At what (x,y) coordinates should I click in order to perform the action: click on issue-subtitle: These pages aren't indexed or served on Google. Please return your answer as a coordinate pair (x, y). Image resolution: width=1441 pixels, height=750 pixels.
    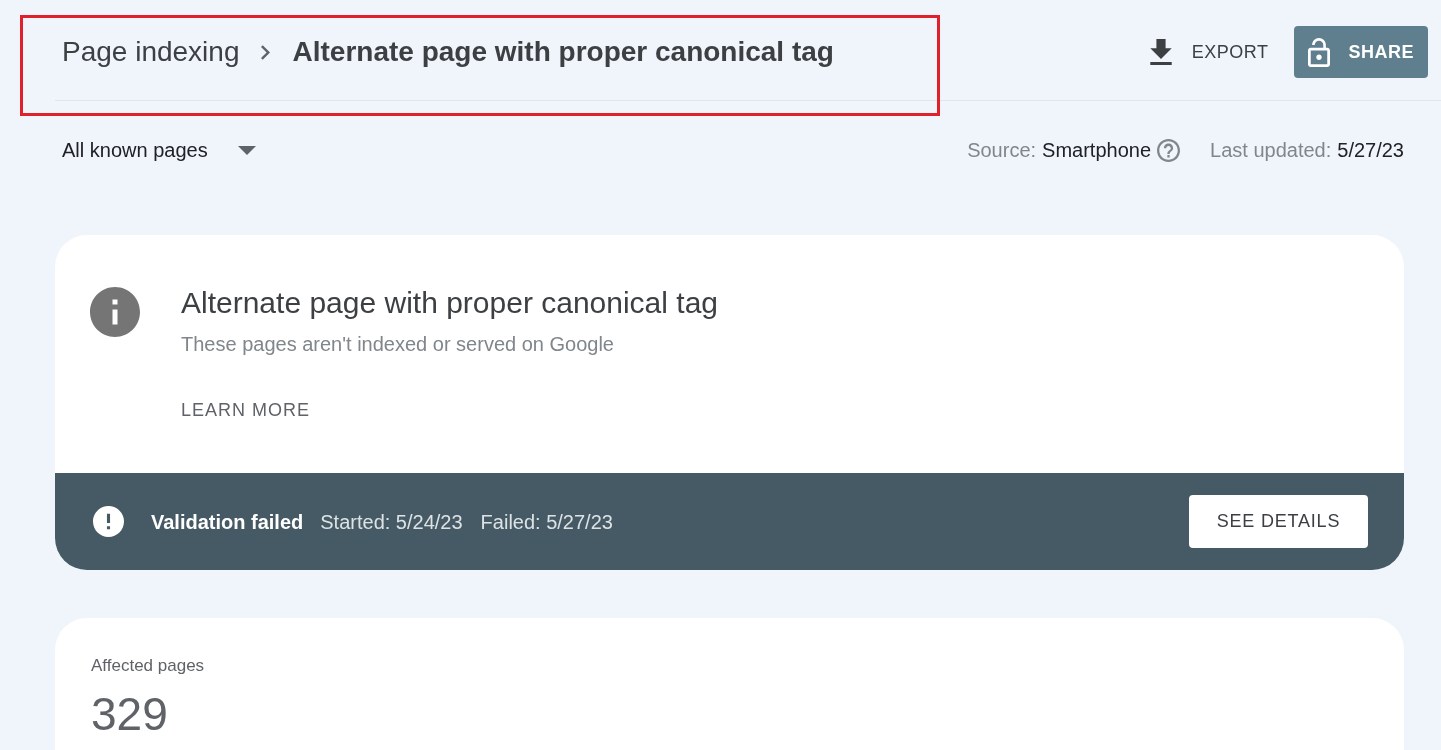
    Looking at the image, I should click on (397, 344).